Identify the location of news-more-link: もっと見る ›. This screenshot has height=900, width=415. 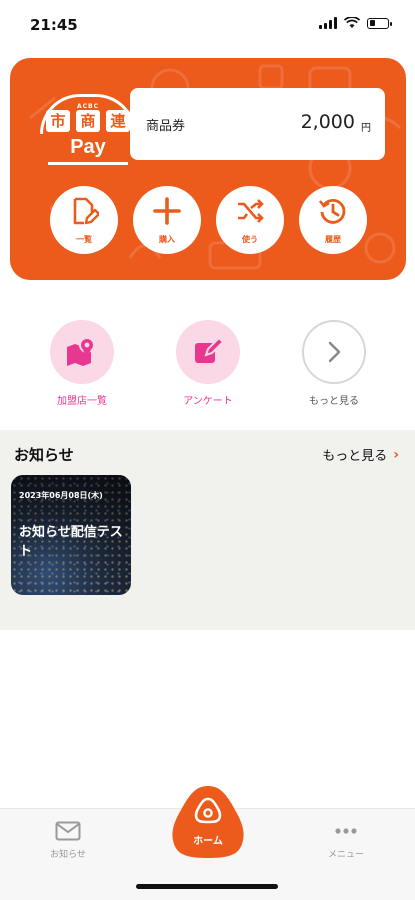
(360, 455).